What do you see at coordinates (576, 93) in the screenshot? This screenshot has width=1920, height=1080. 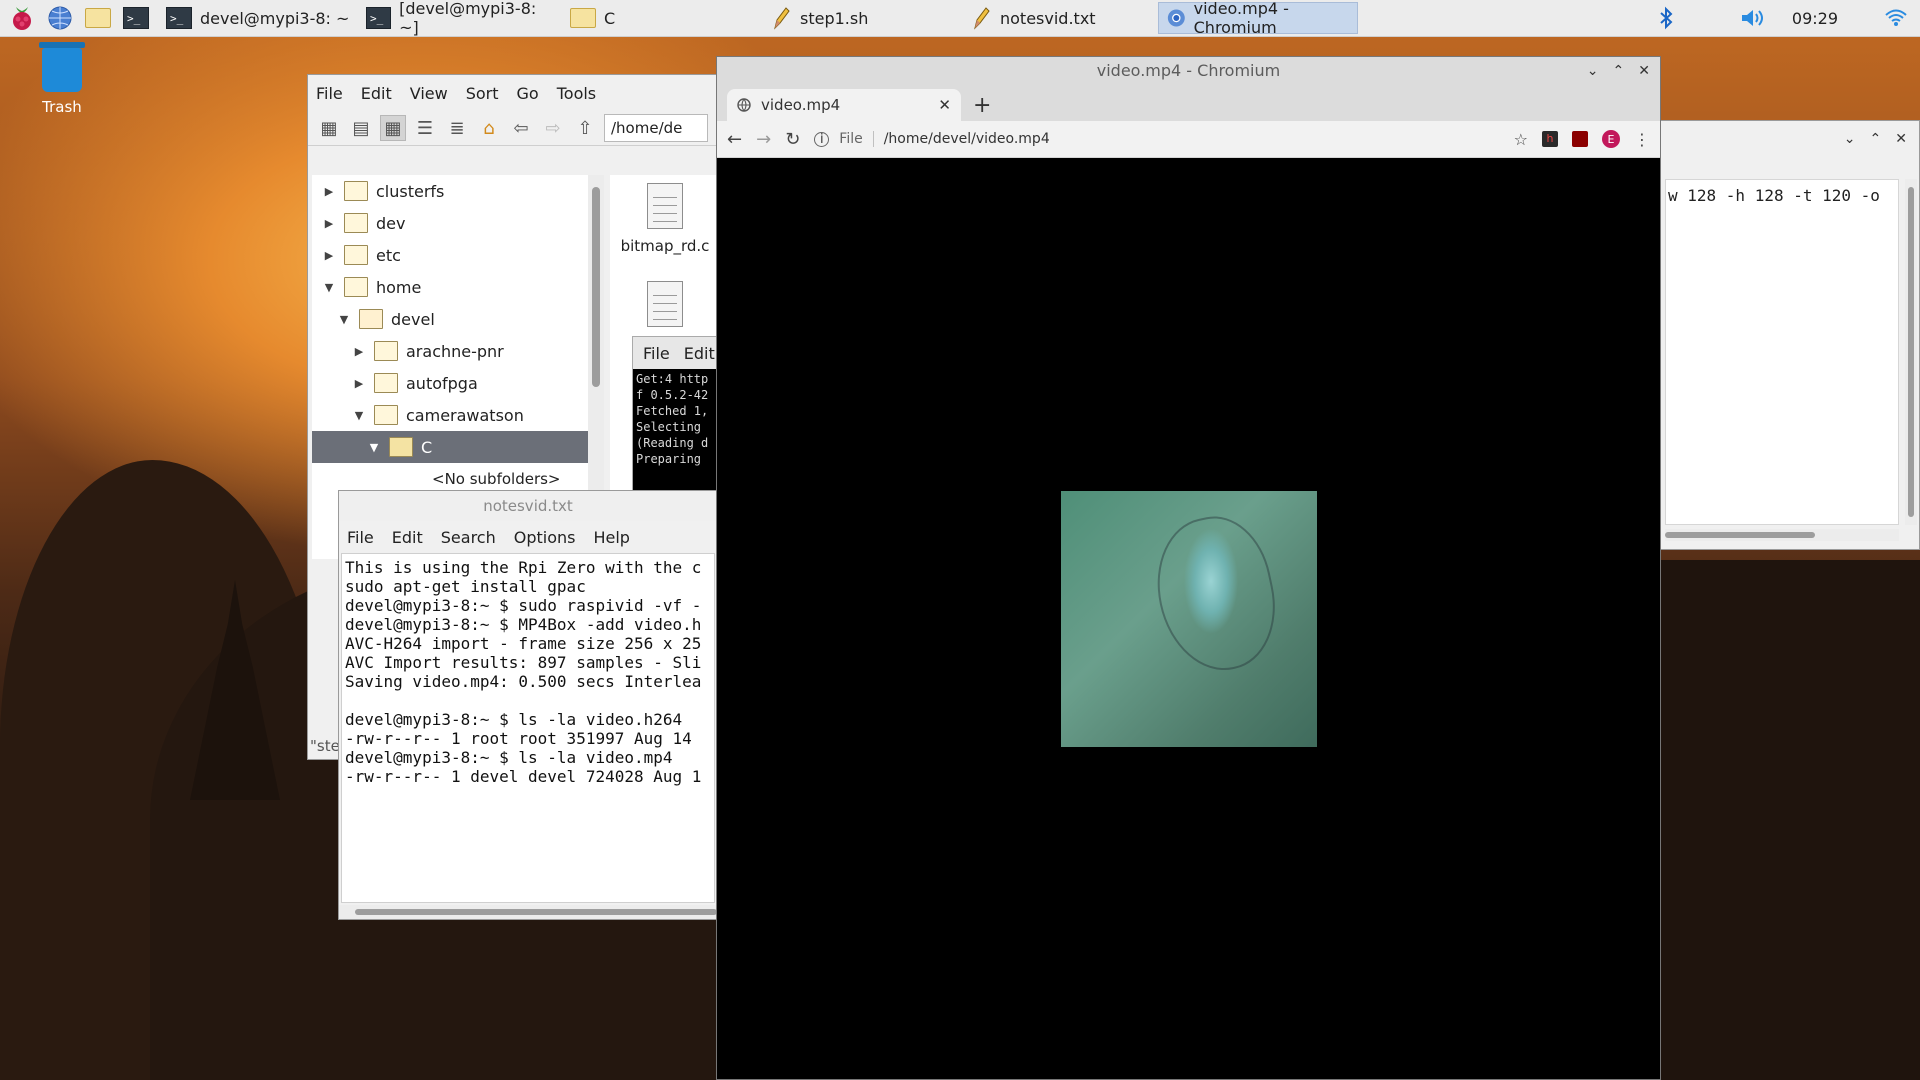 I see `menu-tools: Tools` at bounding box center [576, 93].